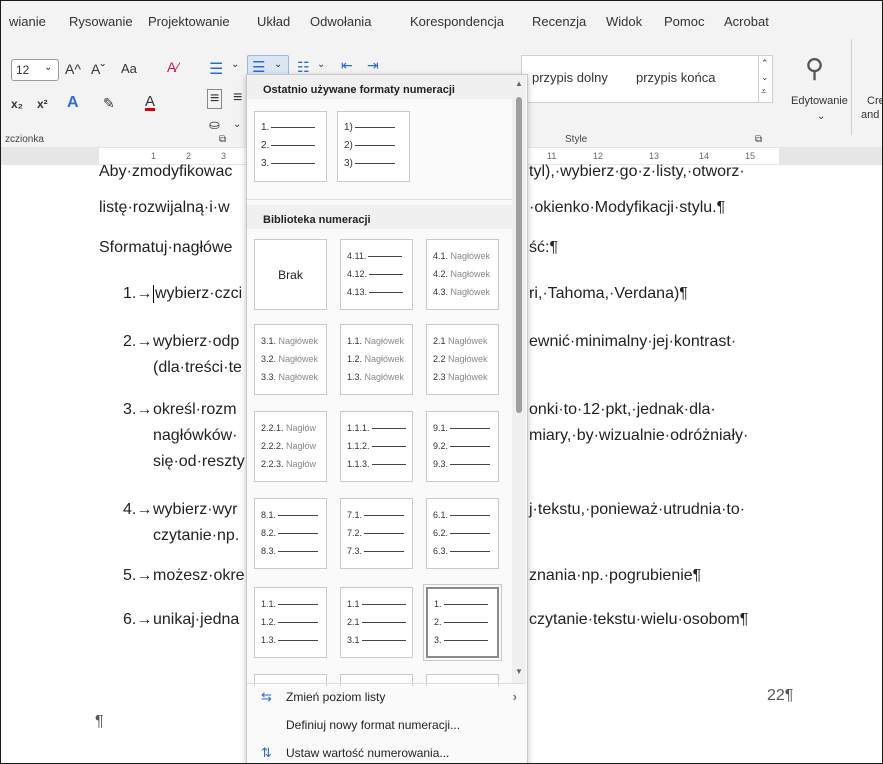 The height and width of the screenshot is (764, 883). What do you see at coordinates (457, 21) in the screenshot?
I see `tab-korespondencja: Korespondencja` at bounding box center [457, 21].